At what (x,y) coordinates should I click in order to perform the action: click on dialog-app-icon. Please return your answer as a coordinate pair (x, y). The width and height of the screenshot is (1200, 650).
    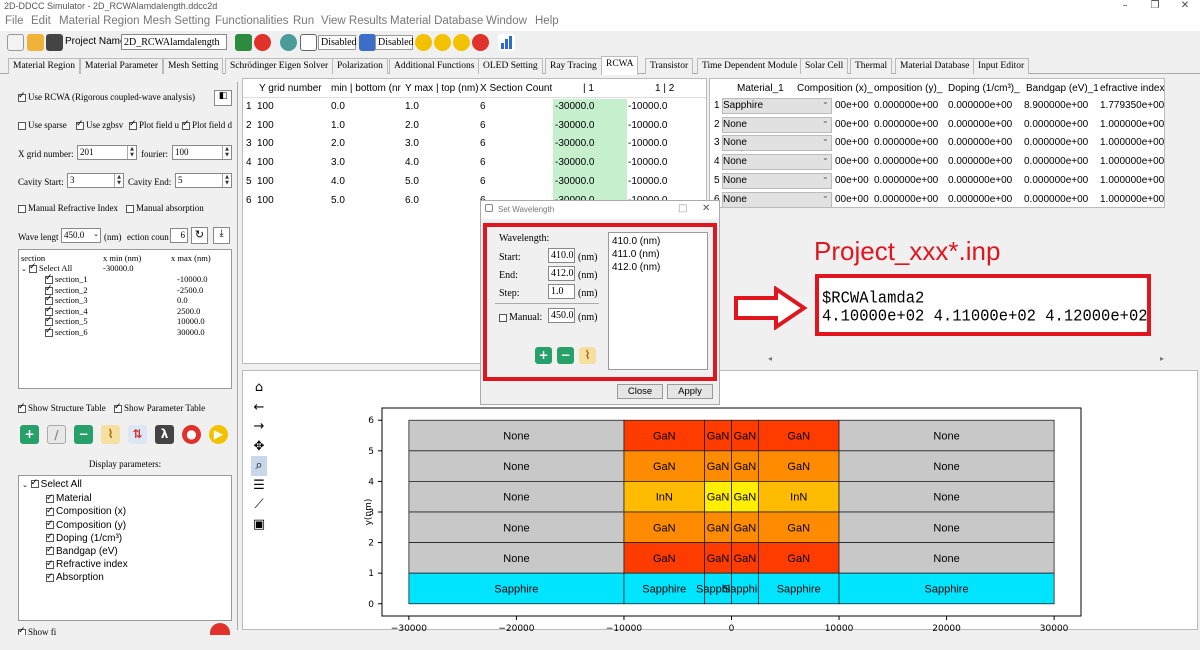
    Looking at the image, I should click on (489, 208).